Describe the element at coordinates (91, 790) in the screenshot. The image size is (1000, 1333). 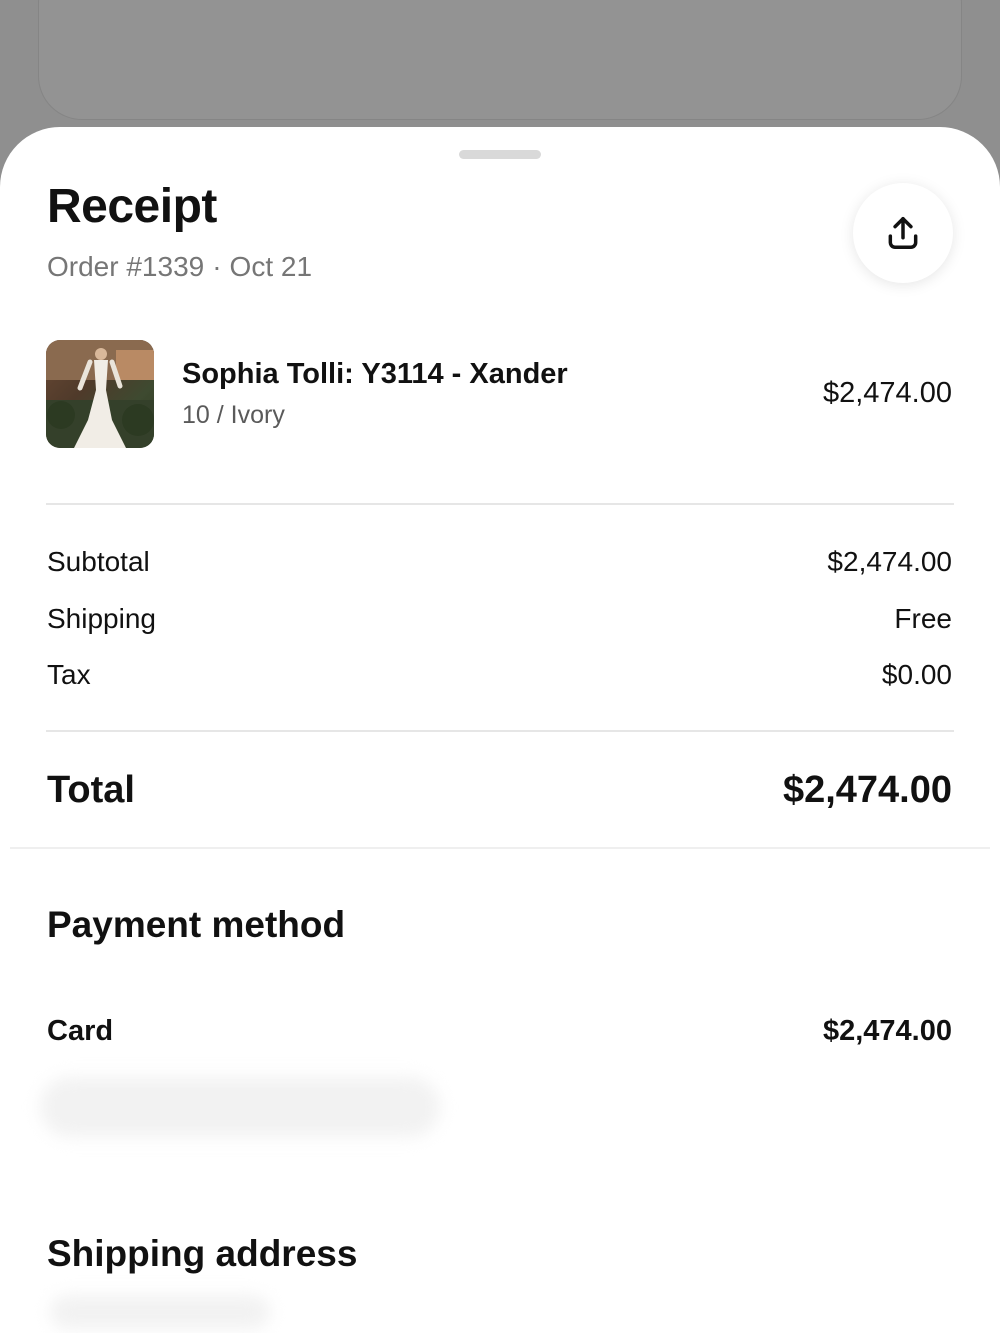
I see `total-label: Total` at that location.